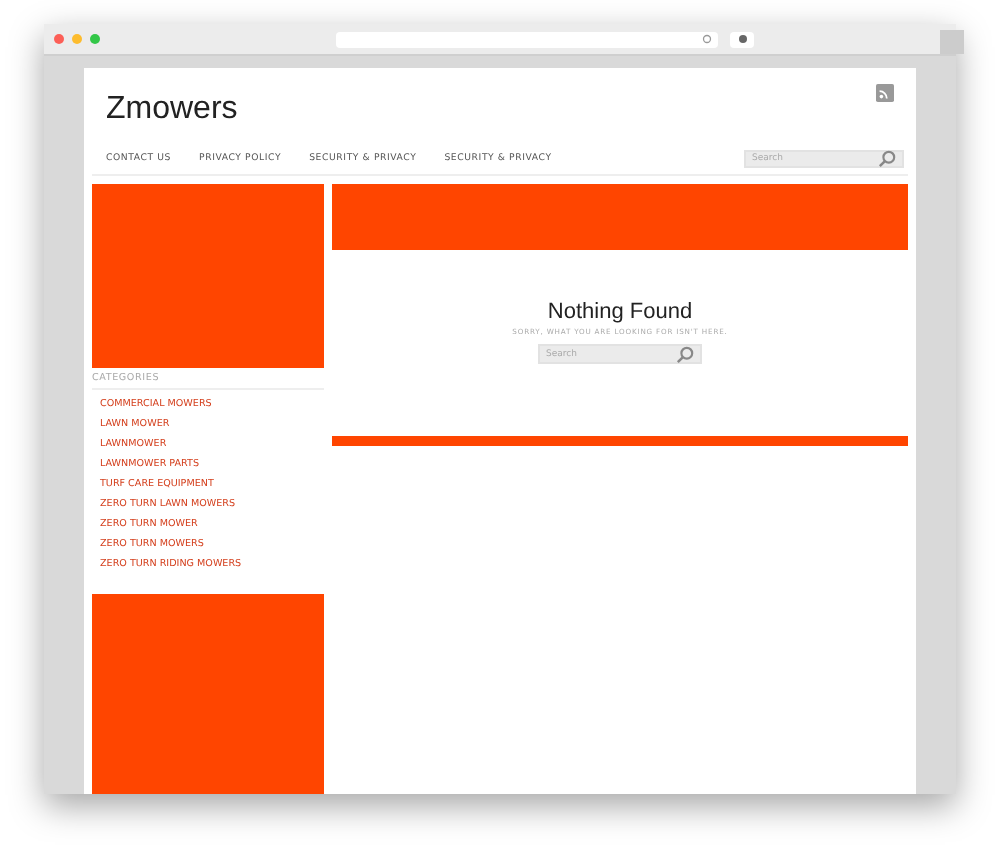  What do you see at coordinates (172, 119) in the screenshot?
I see `site-title: Zmowers` at bounding box center [172, 119].